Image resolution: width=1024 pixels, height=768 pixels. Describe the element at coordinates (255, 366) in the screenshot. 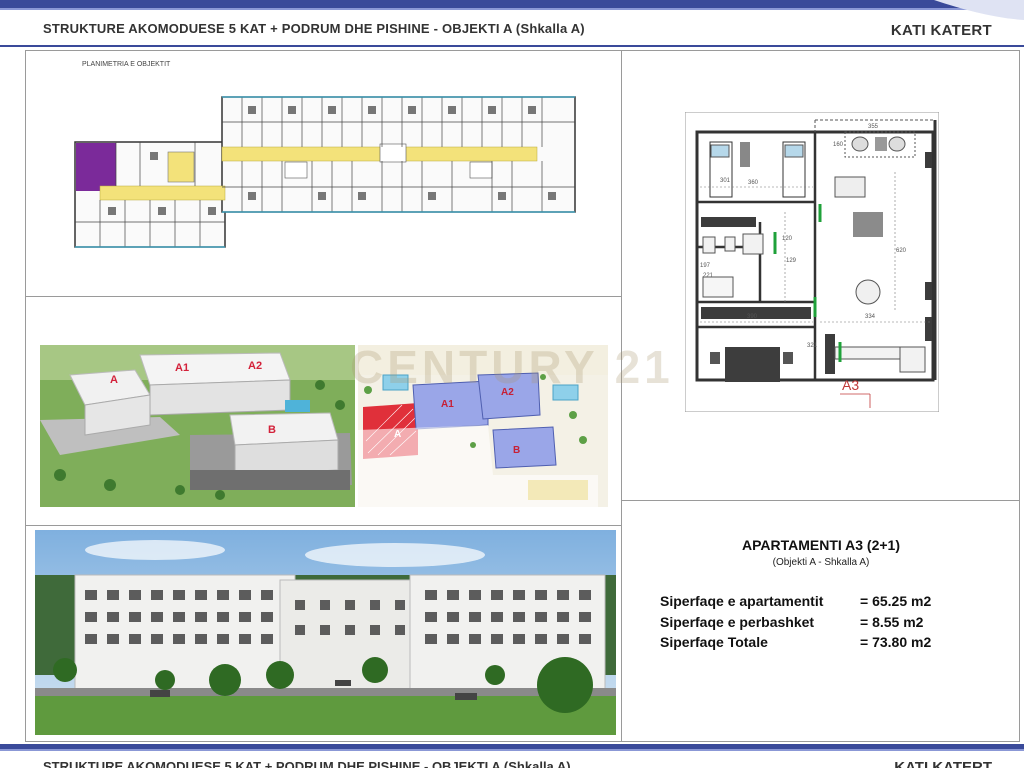

I see `aerial-label-a2: A2` at that location.